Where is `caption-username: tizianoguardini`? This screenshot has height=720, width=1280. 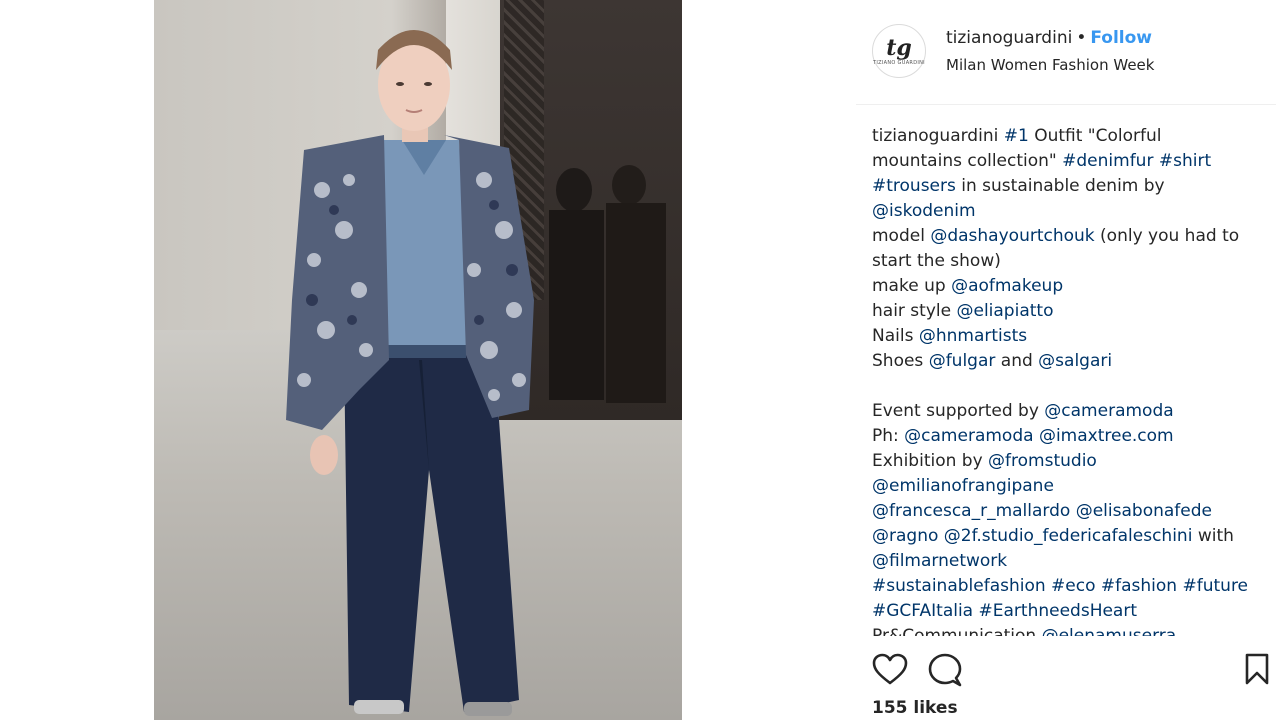 caption-username: tizianoguardini is located at coordinates (935, 136).